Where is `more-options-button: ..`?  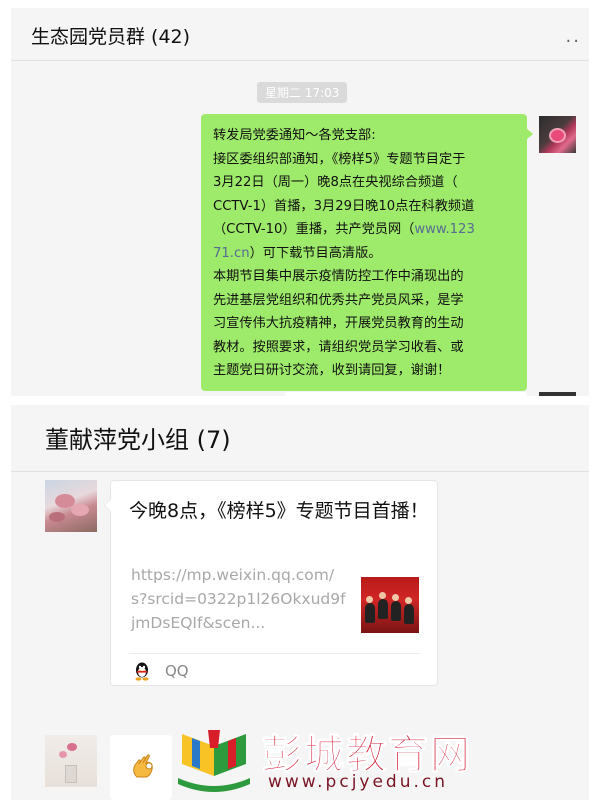
more-options-button: .. is located at coordinates (573, 36).